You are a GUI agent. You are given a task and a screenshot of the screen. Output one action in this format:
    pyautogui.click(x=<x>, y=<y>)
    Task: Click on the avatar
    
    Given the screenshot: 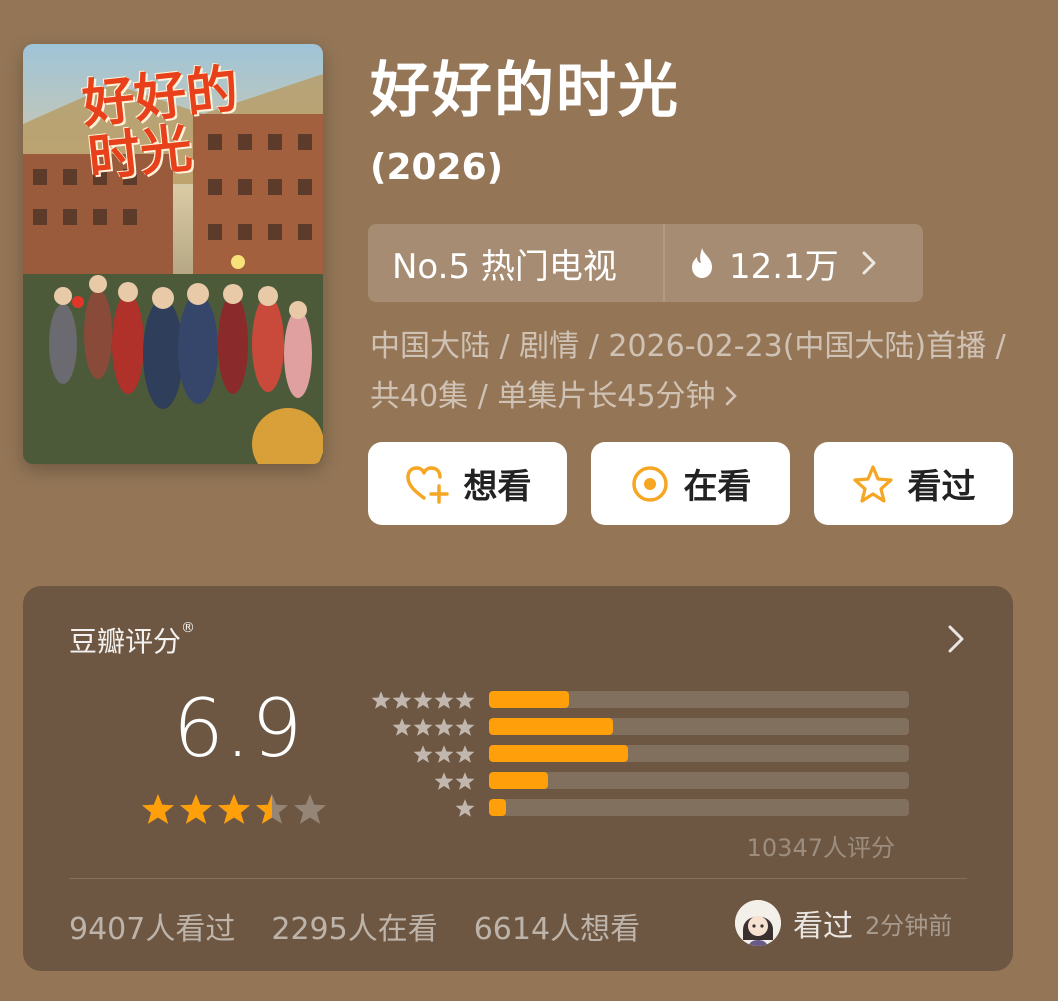 What is the action you would take?
    pyautogui.click(x=758, y=923)
    